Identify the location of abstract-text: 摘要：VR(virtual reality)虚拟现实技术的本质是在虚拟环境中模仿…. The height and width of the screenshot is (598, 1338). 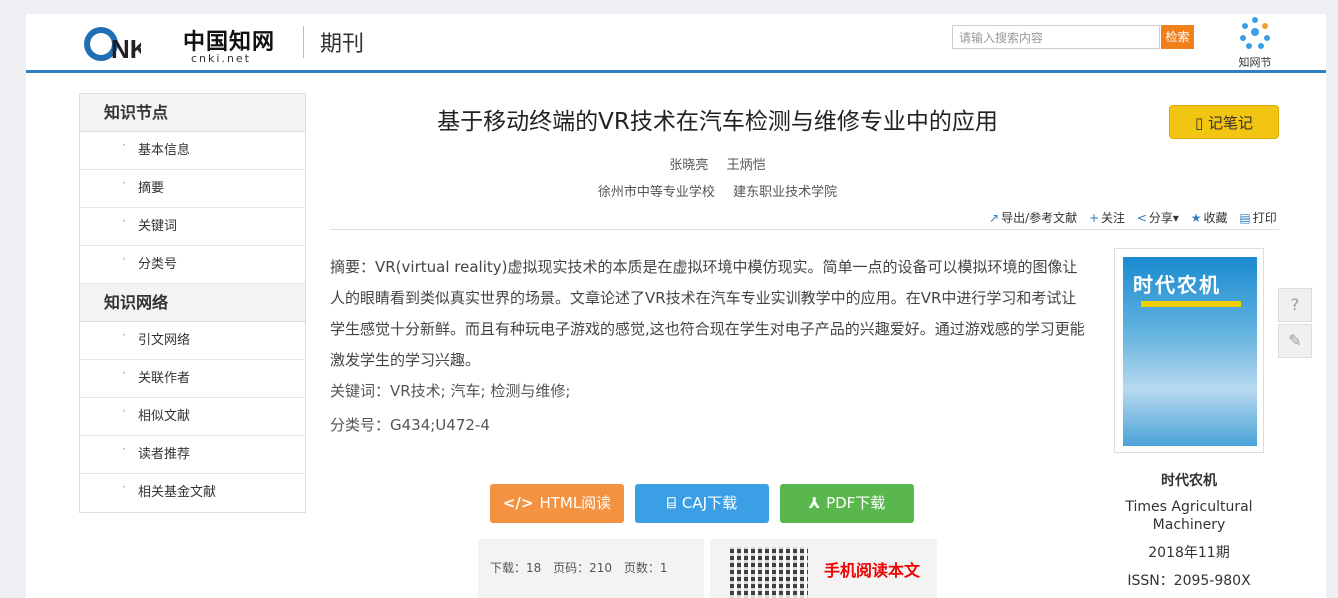
(707, 313).